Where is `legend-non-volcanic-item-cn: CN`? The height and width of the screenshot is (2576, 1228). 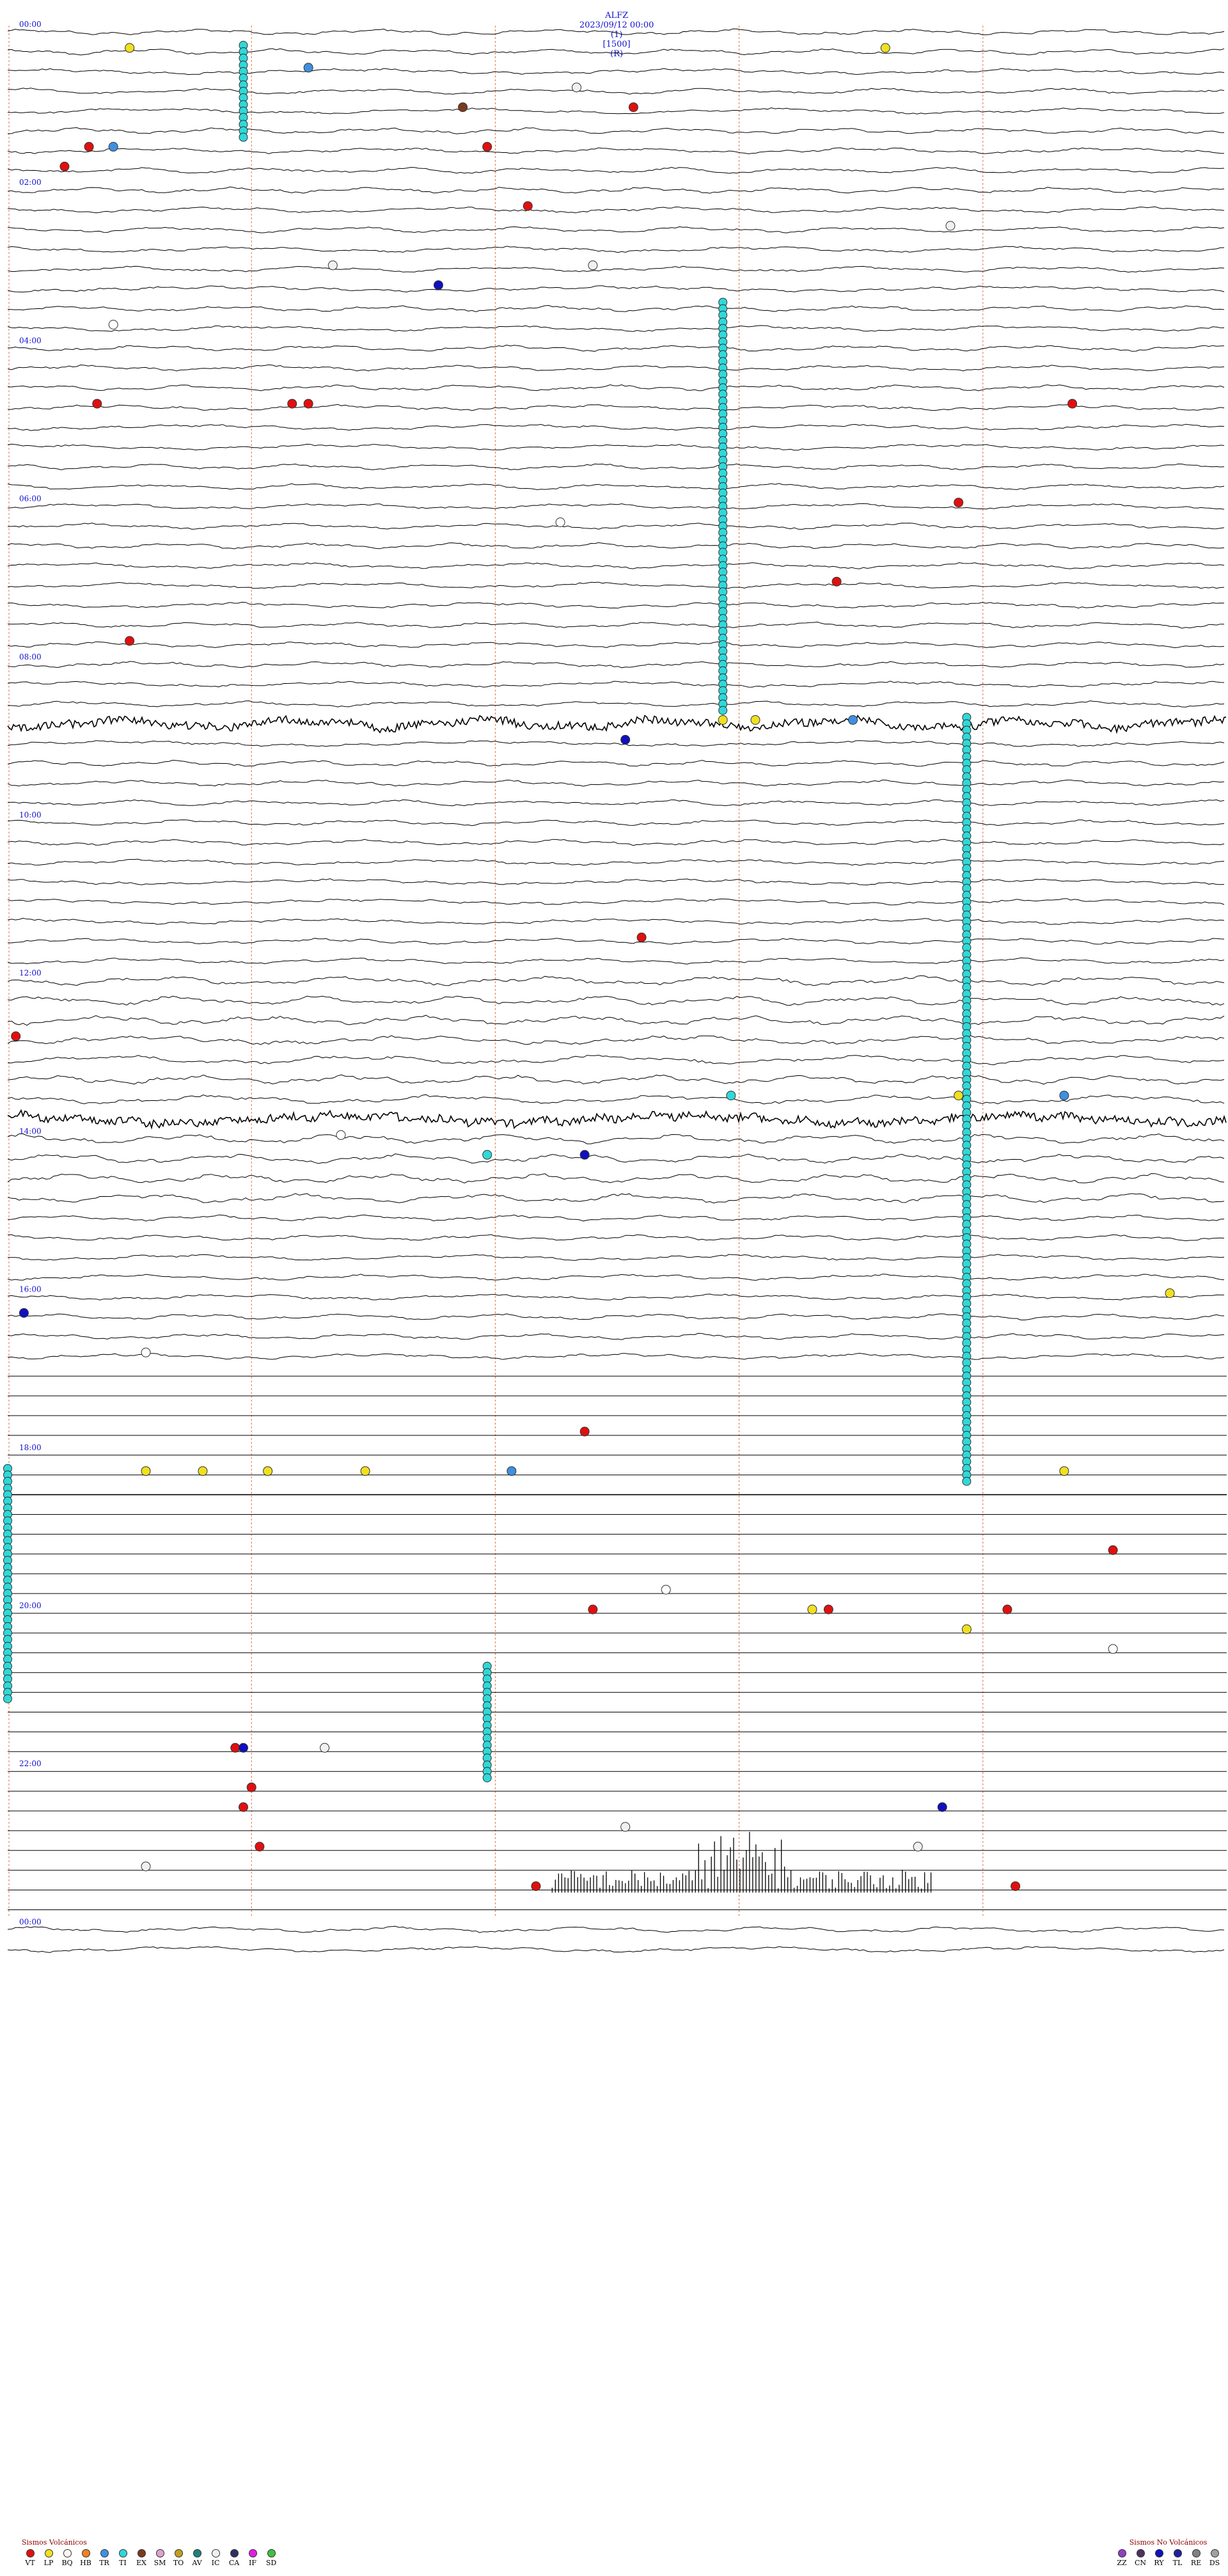 legend-non-volcanic-item-cn: CN is located at coordinates (1140, 2558).